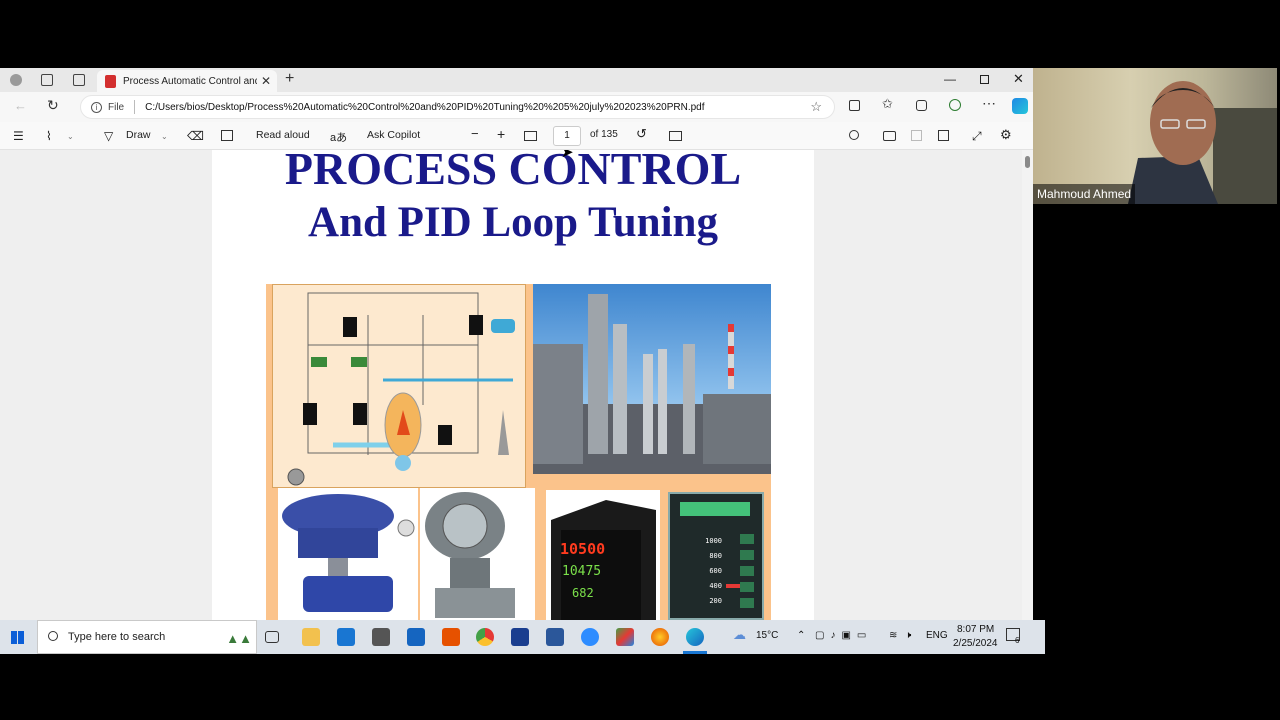 The width and height of the screenshot is (1280, 720). What do you see at coordinates (79, 80) in the screenshot?
I see `tab-actions-icon` at bounding box center [79, 80].